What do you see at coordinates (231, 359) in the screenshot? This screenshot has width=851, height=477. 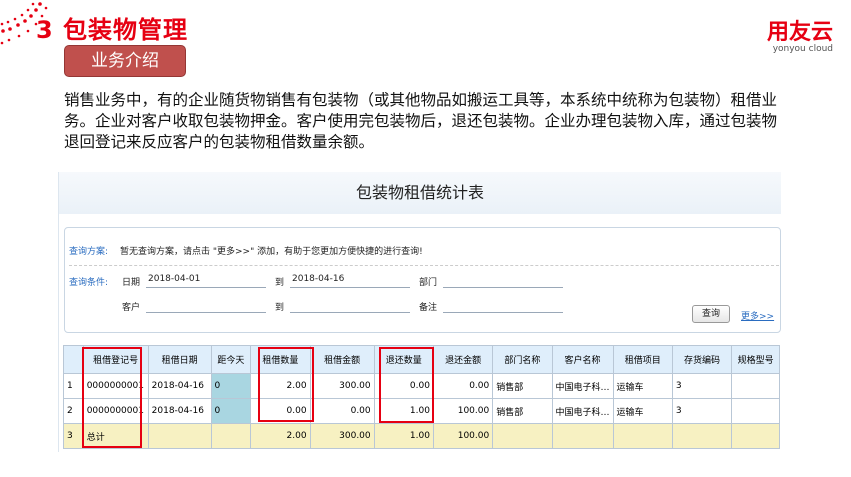 I see `column-header: 距今天` at bounding box center [231, 359].